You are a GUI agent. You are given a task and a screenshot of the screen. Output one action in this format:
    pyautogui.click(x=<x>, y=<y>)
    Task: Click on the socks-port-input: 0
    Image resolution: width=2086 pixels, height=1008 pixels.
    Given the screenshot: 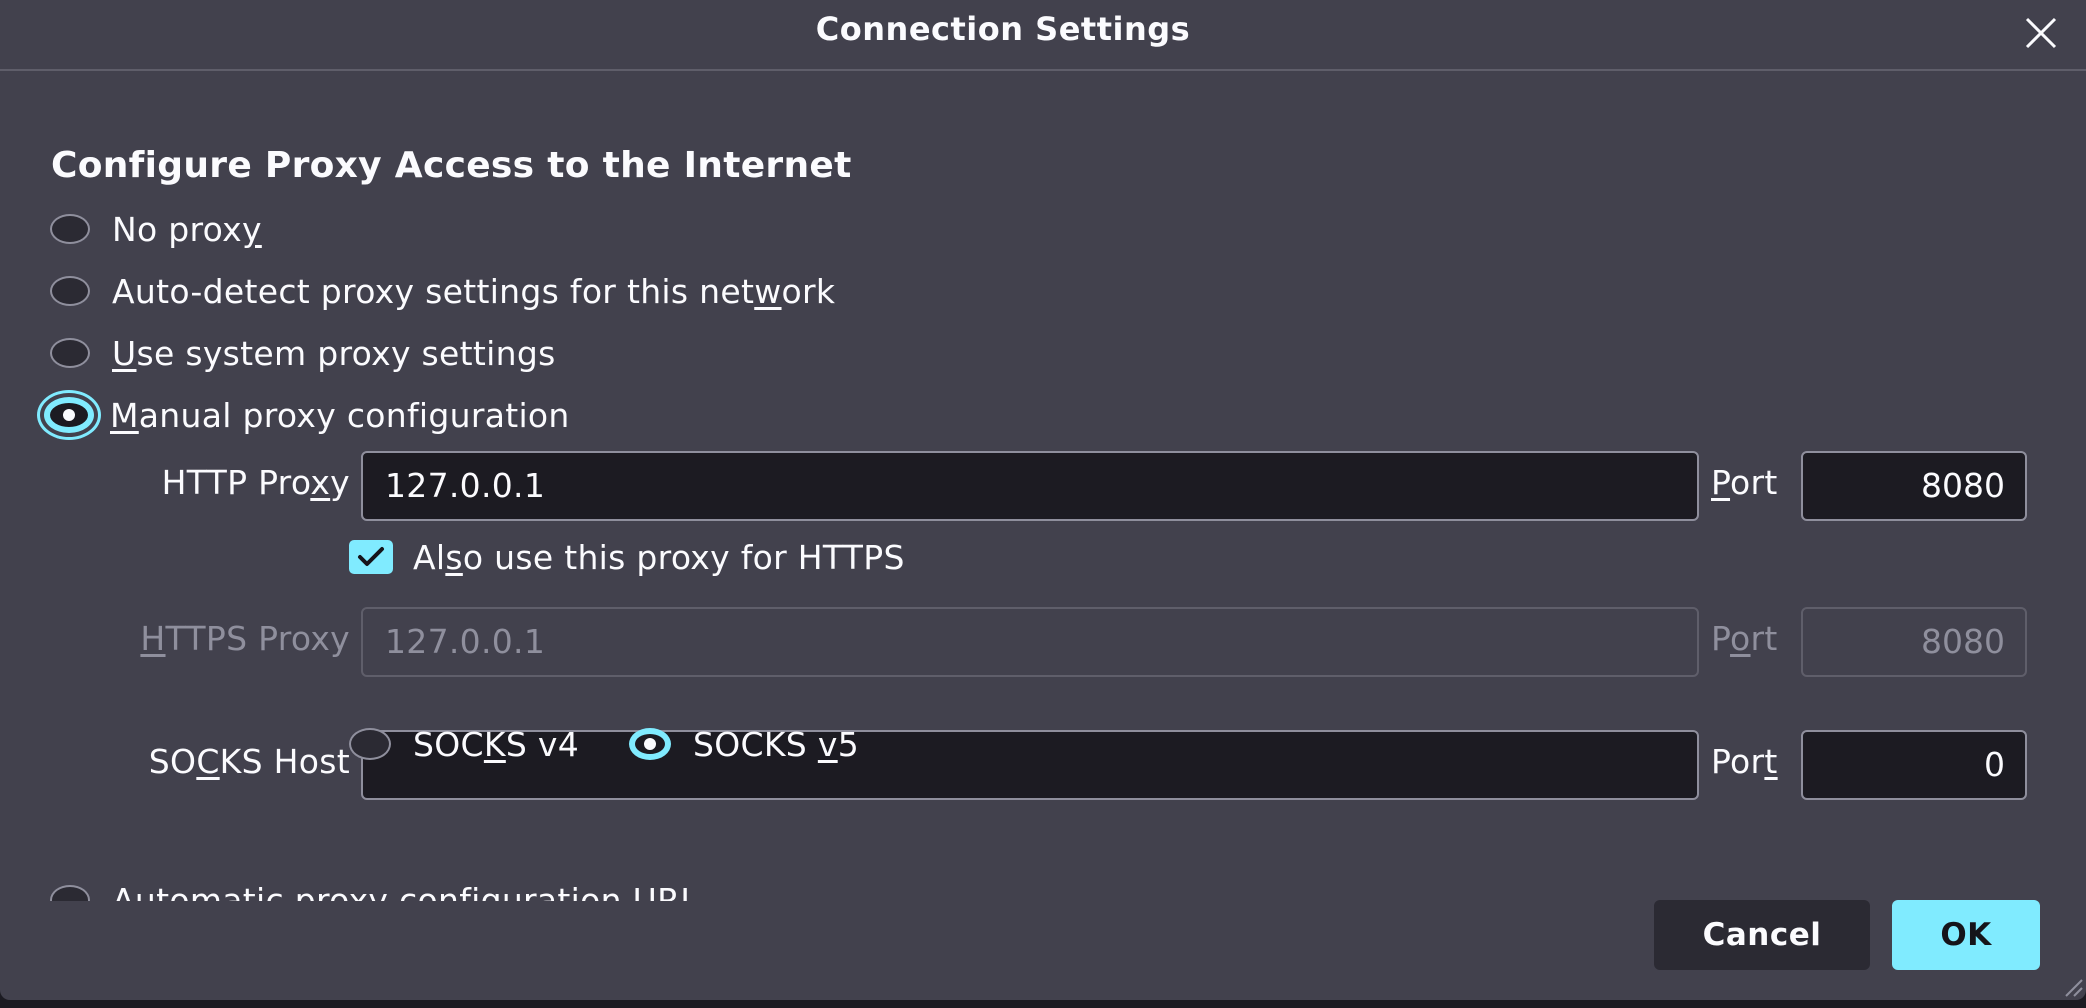 What is the action you would take?
    pyautogui.click(x=1914, y=765)
    